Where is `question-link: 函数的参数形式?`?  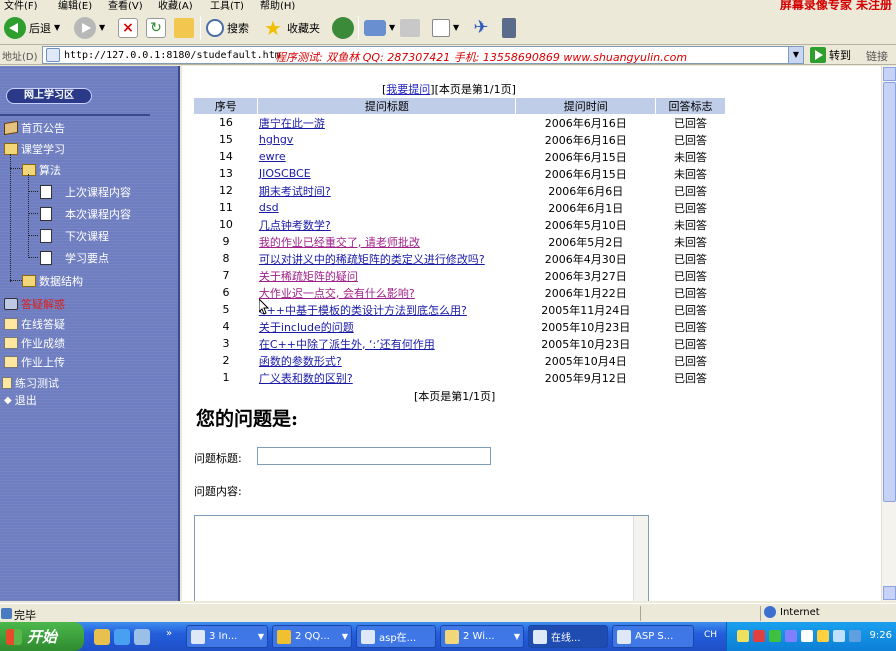 question-link: 函数的参数形式? is located at coordinates (300, 361).